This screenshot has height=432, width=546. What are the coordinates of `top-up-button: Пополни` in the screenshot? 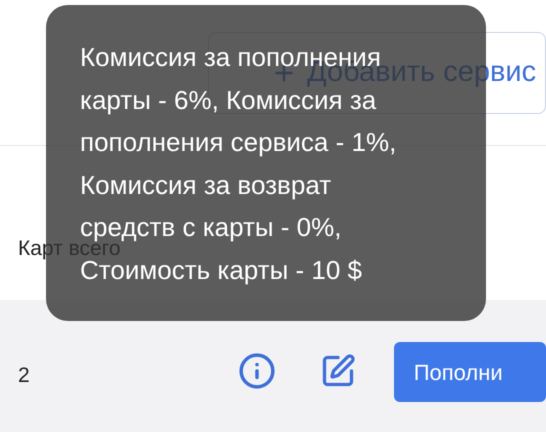 It's located at (470, 372).